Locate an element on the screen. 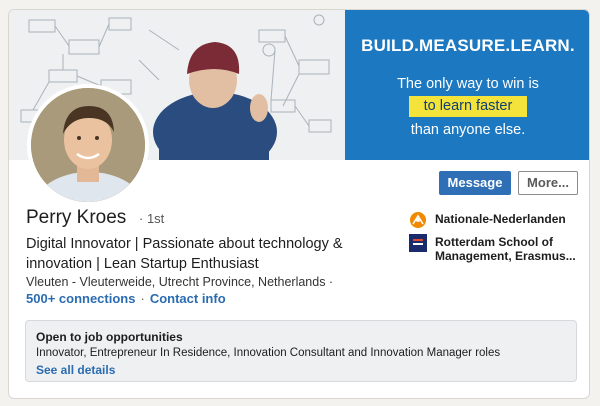 This screenshot has width=600, height=406. profile-name: Perry Kroes is located at coordinates (76, 217).